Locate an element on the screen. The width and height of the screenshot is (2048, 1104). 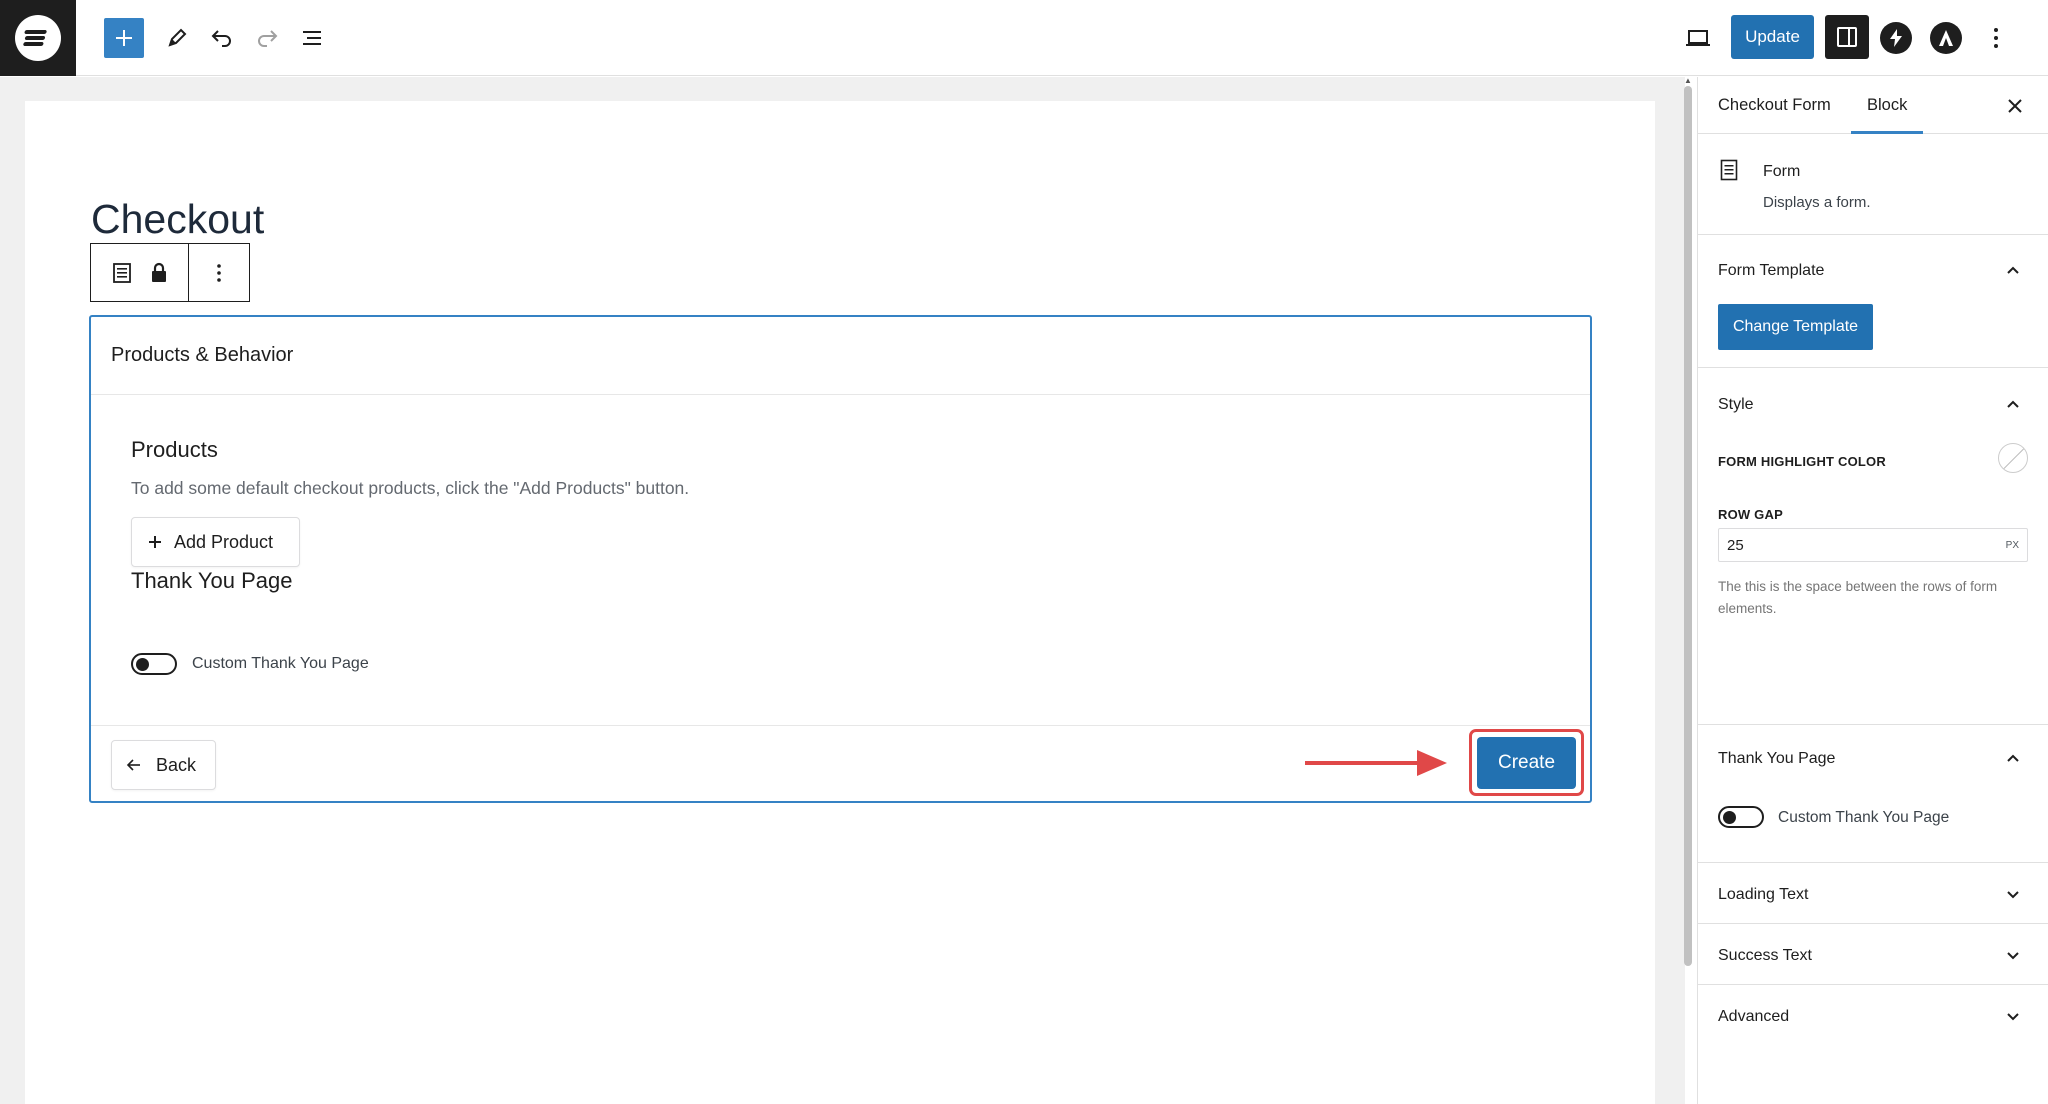
loading-text-heading: Loading Text is located at coordinates (1763, 895).